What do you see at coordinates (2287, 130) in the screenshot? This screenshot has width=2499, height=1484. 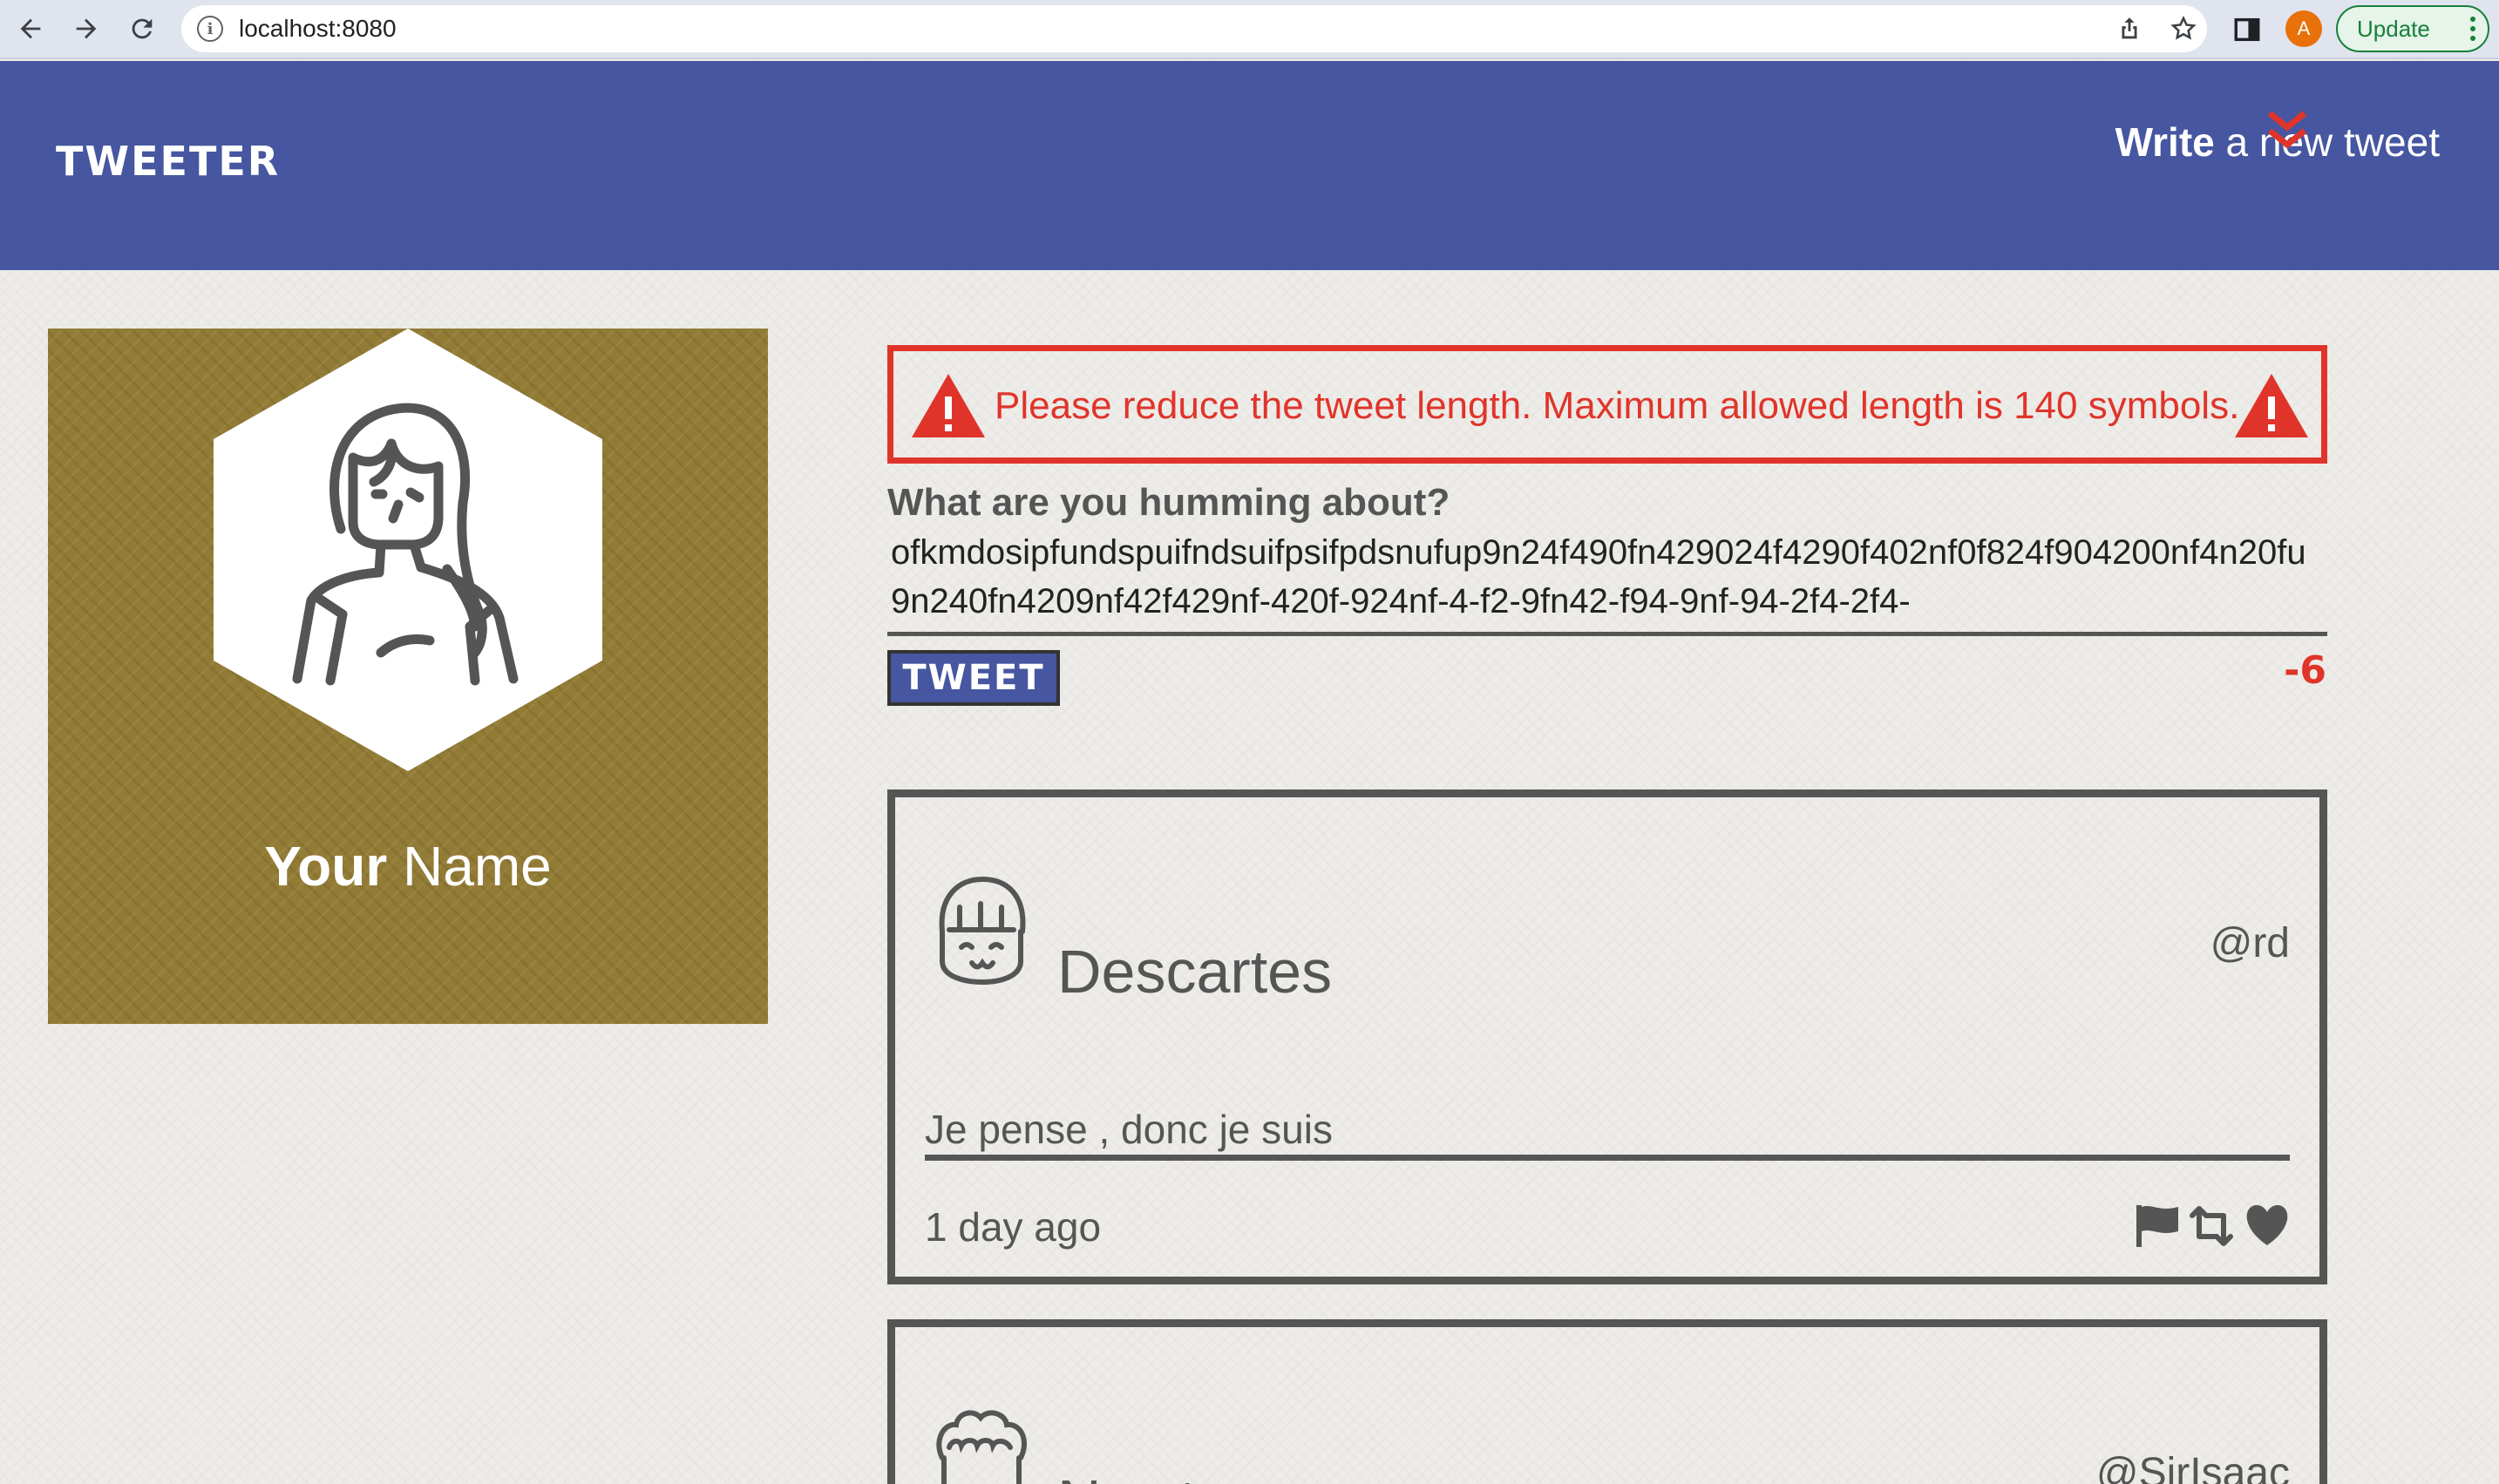 I see `double-chevron-down-icon` at bounding box center [2287, 130].